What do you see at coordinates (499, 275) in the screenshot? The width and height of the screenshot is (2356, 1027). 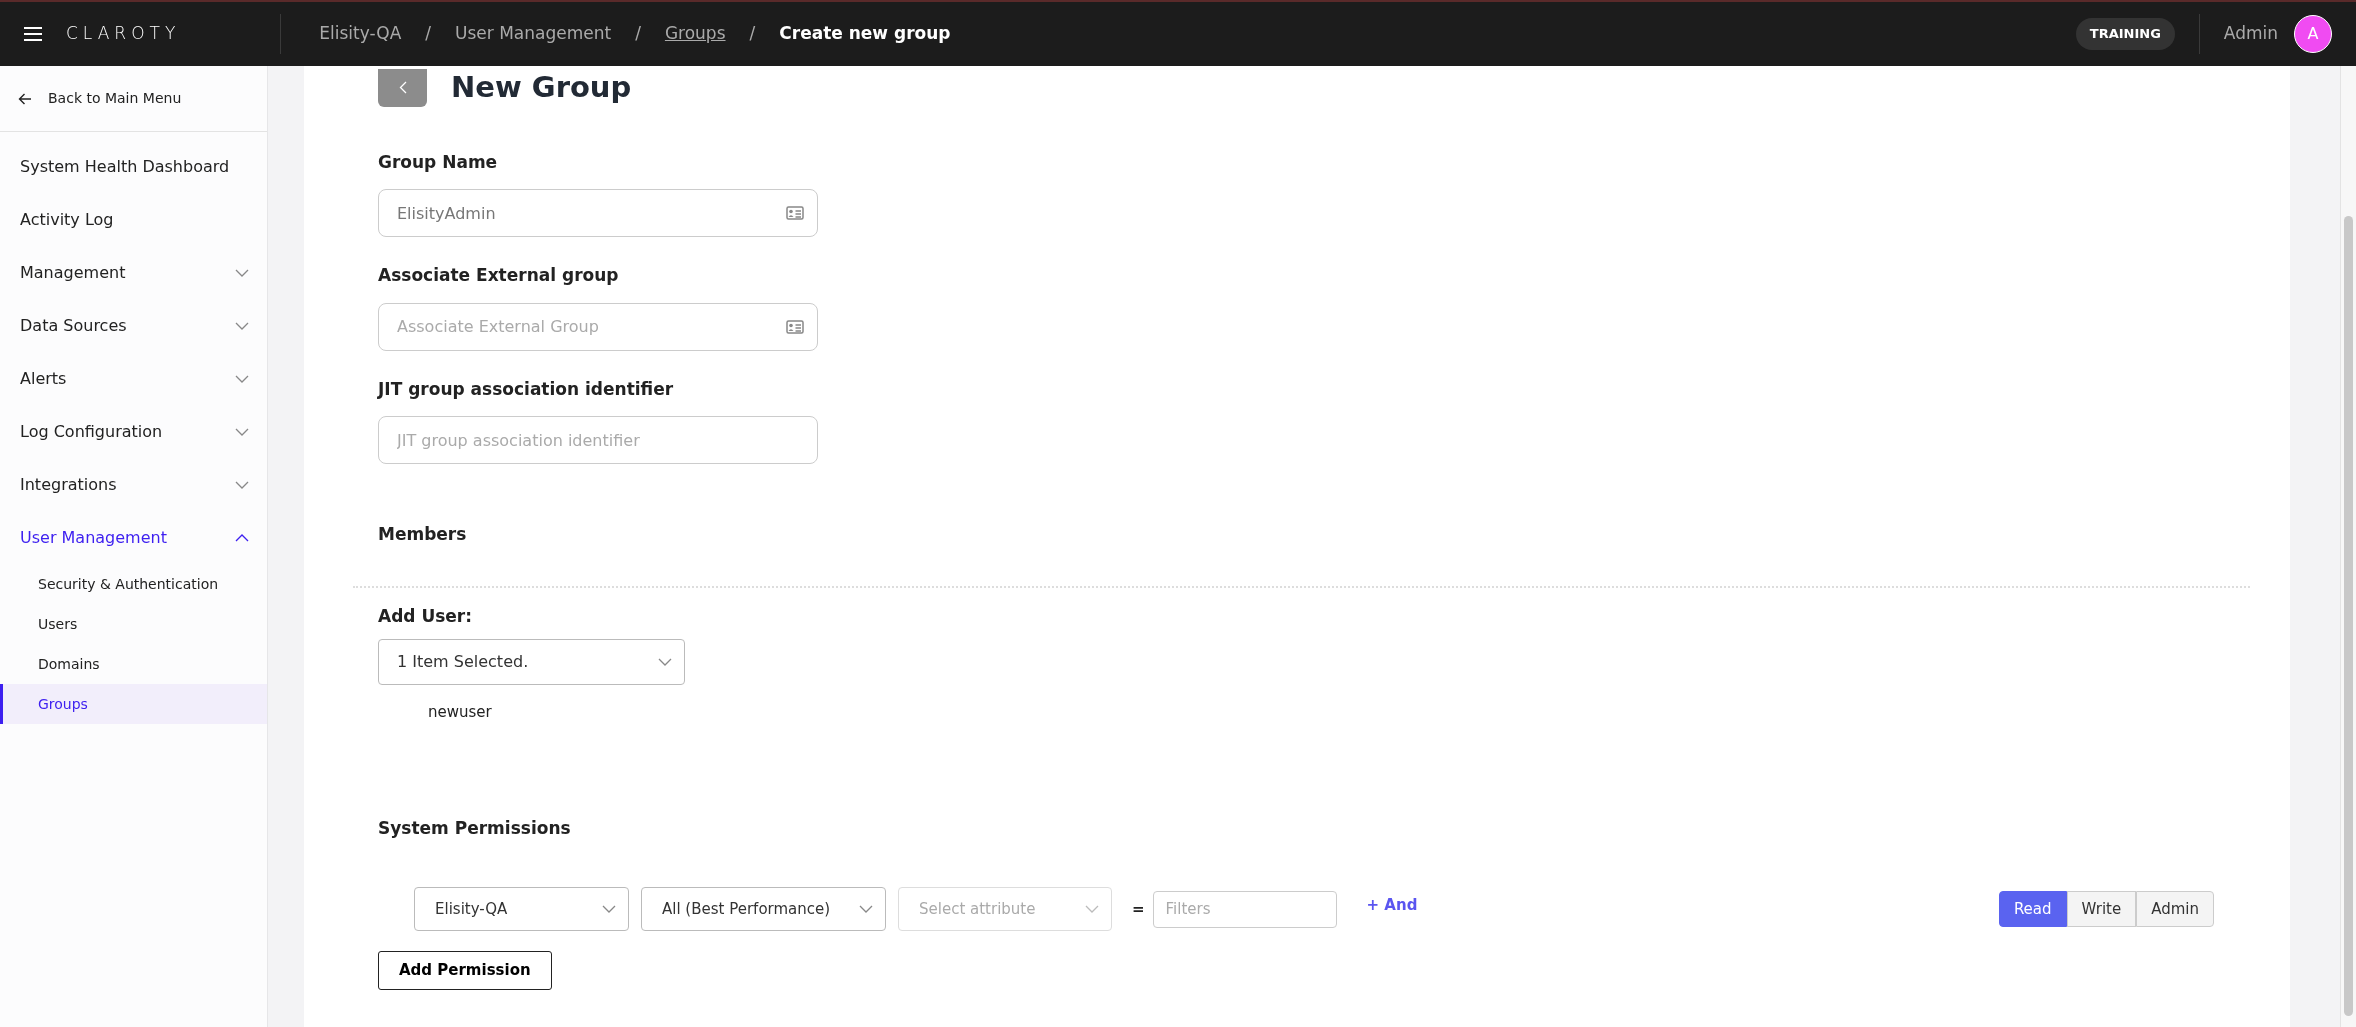 I see `field-label: Associate External group` at bounding box center [499, 275].